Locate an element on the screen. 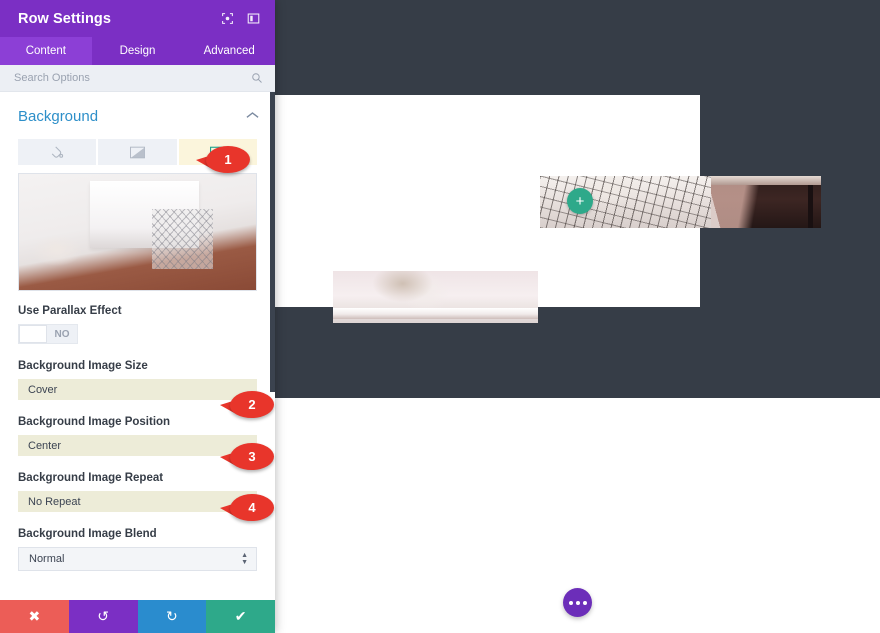  check-icon: ✔ is located at coordinates (240, 616).